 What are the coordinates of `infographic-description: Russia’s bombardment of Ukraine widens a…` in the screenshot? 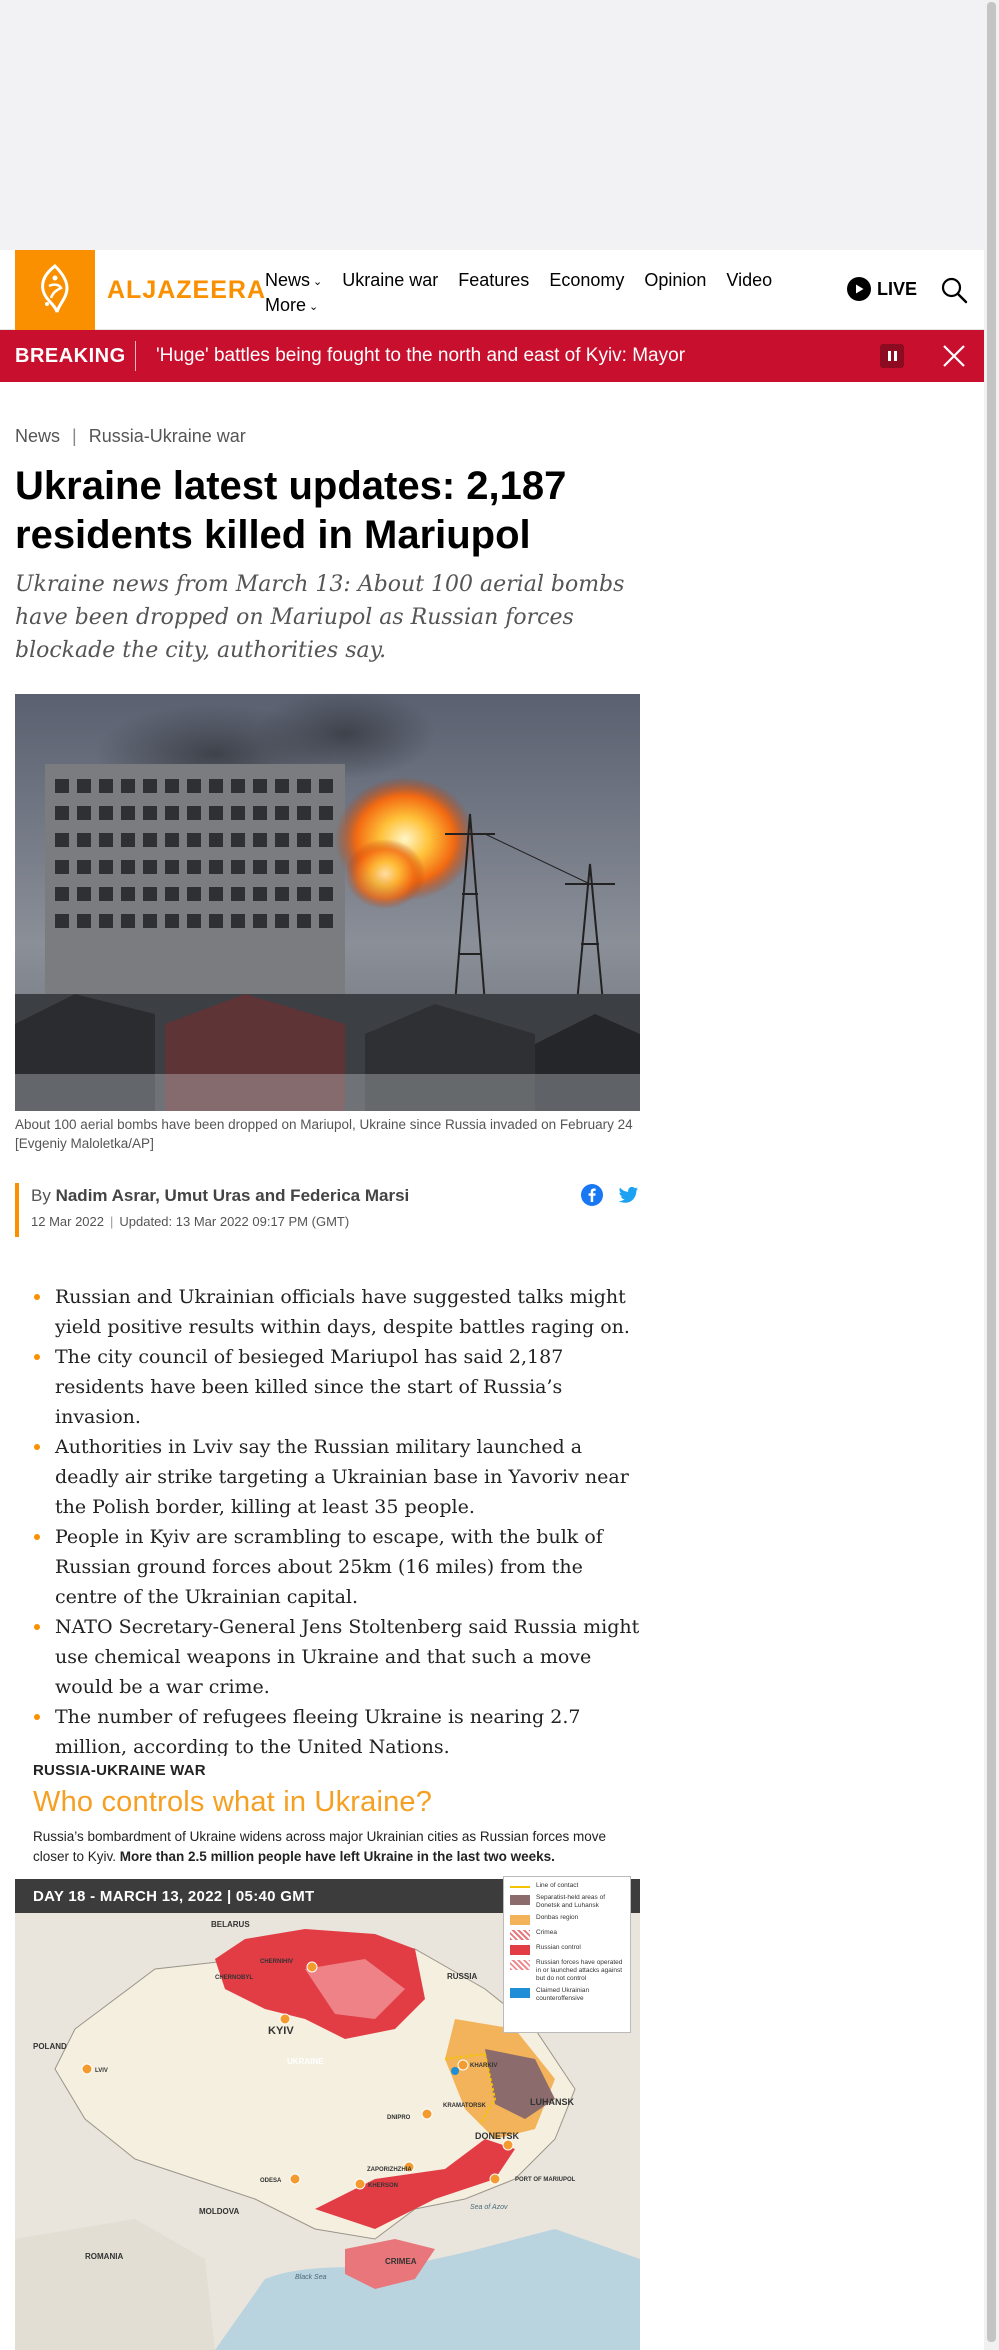 It's located at (333, 1847).